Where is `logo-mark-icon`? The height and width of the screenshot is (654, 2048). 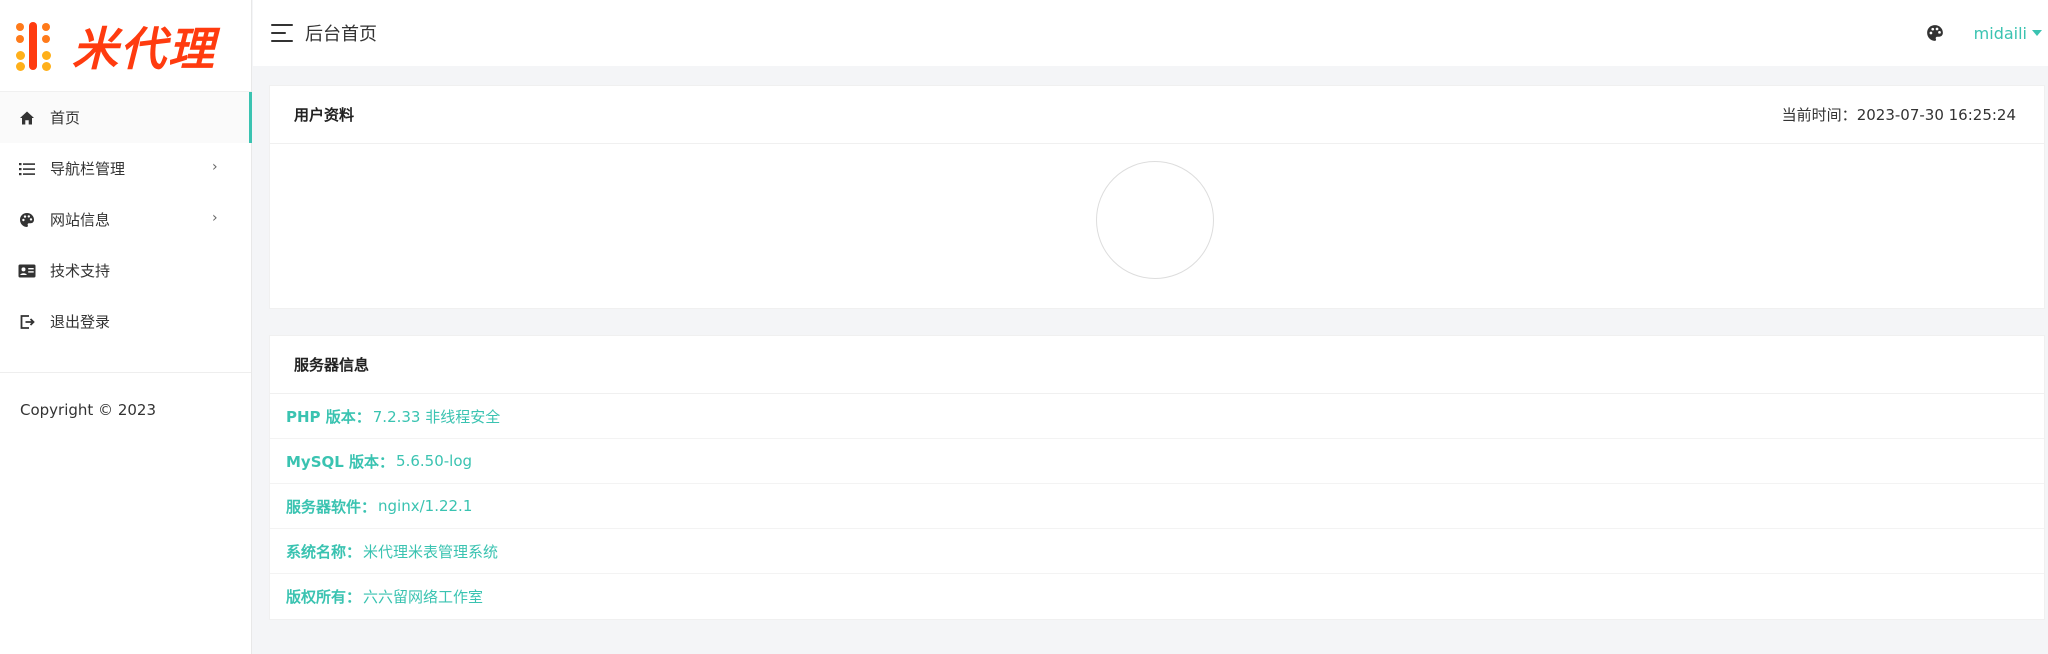
logo-mark-icon is located at coordinates (38, 46).